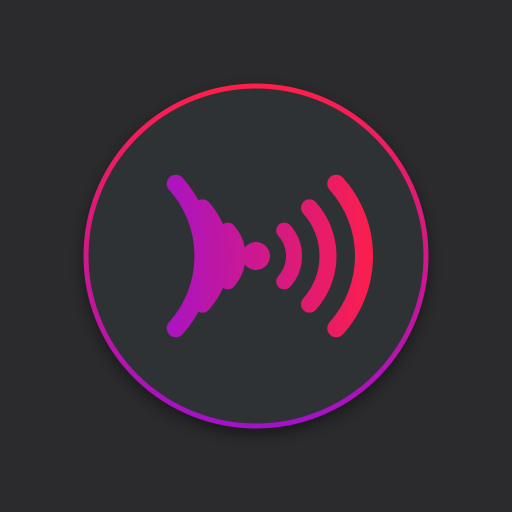  I want to click on center-dot, so click(256, 256).